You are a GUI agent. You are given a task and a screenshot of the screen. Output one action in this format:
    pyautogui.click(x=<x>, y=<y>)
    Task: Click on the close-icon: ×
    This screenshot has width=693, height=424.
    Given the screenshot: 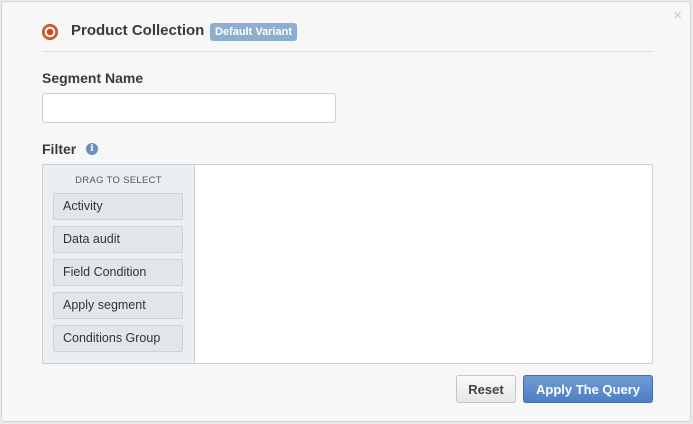 What is the action you would take?
    pyautogui.click(x=677, y=15)
    